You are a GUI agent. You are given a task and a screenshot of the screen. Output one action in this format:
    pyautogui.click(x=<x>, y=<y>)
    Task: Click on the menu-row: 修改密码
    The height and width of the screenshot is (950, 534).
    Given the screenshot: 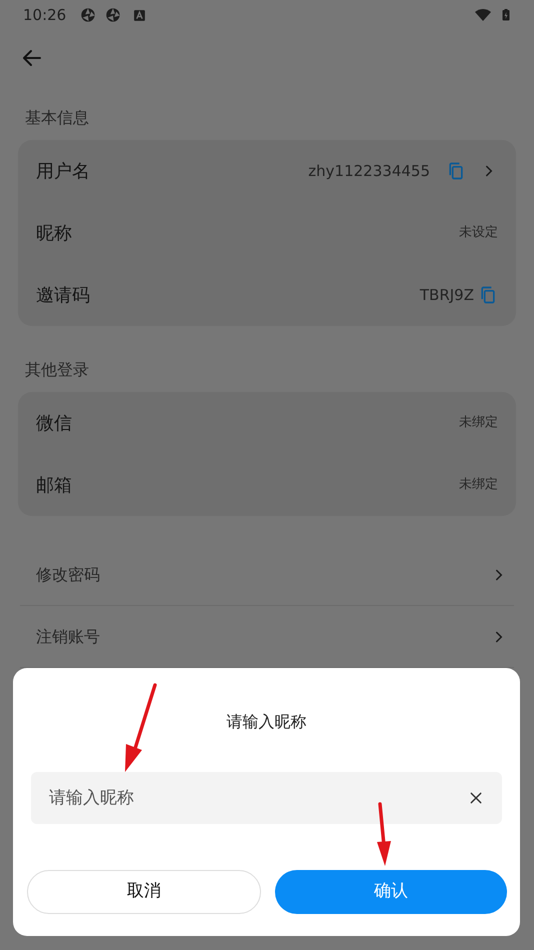 What is the action you would take?
    pyautogui.click(x=267, y=575)
    